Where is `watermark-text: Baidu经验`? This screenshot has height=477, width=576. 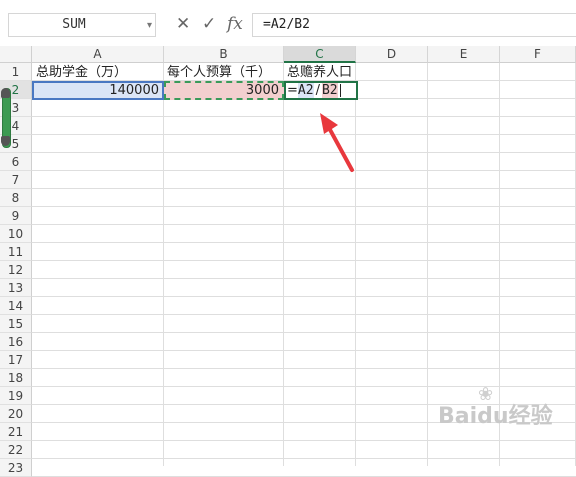
watermark-text: Baidu经验 is located at coordinates (495, 416).